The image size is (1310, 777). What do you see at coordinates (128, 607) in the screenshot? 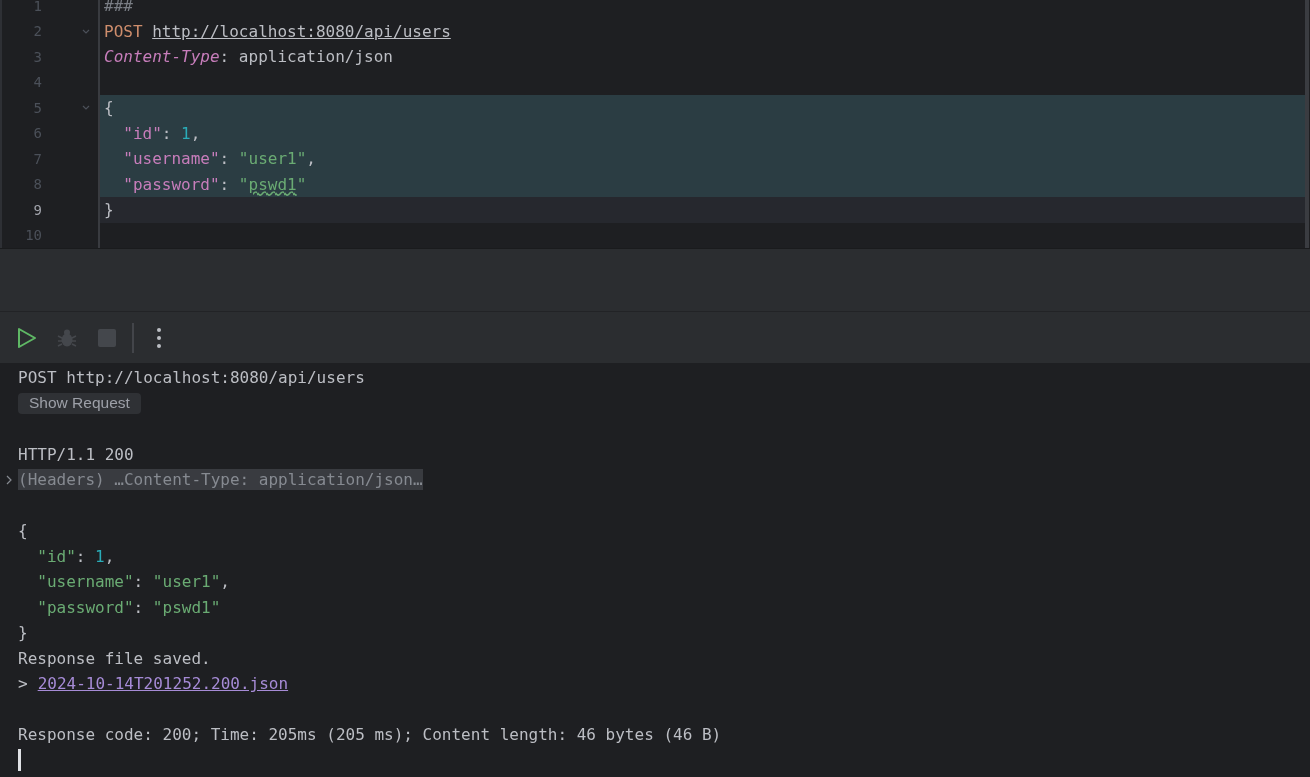
I see `json-line: "password": "pswd1"` at bounding box center [128, 607].